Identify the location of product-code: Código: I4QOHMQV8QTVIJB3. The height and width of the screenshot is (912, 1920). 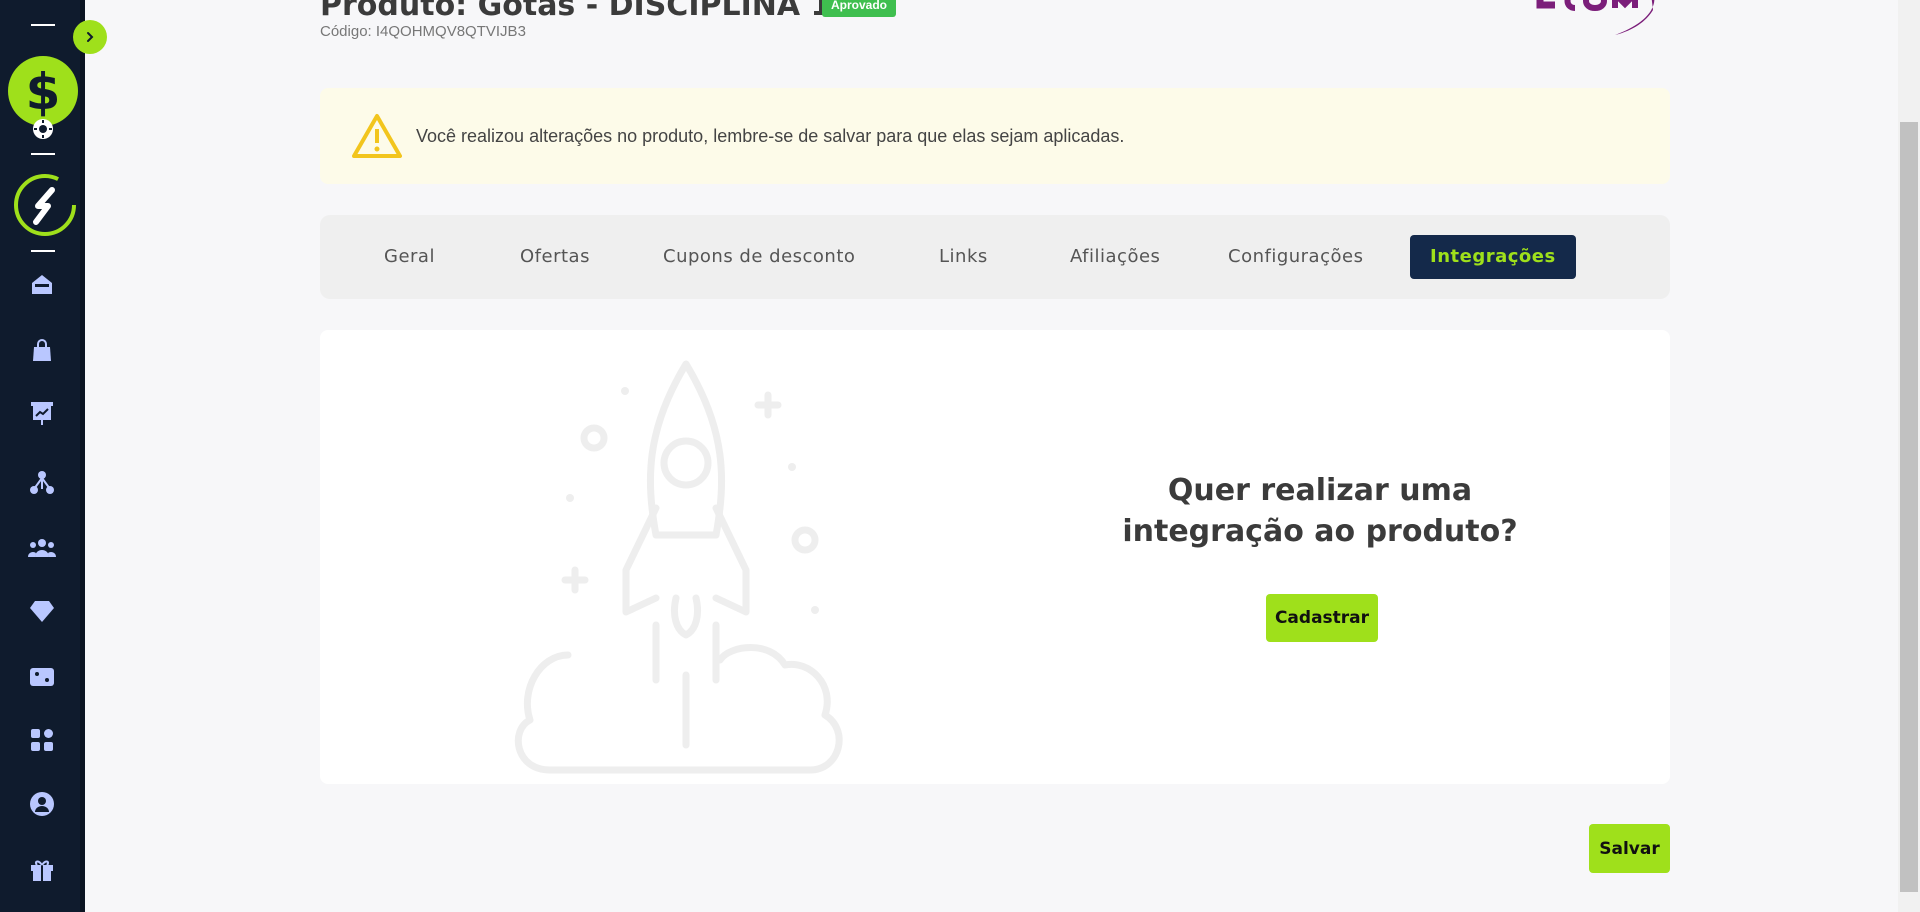
(423, 31).